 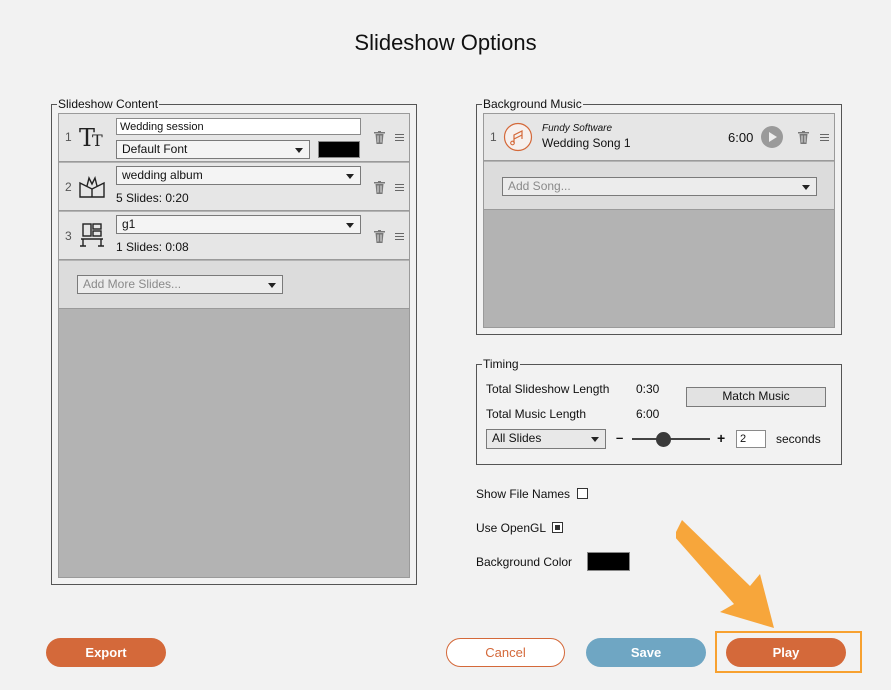 I want to click on seconds-label: seconds, so click(x=798, y=439).